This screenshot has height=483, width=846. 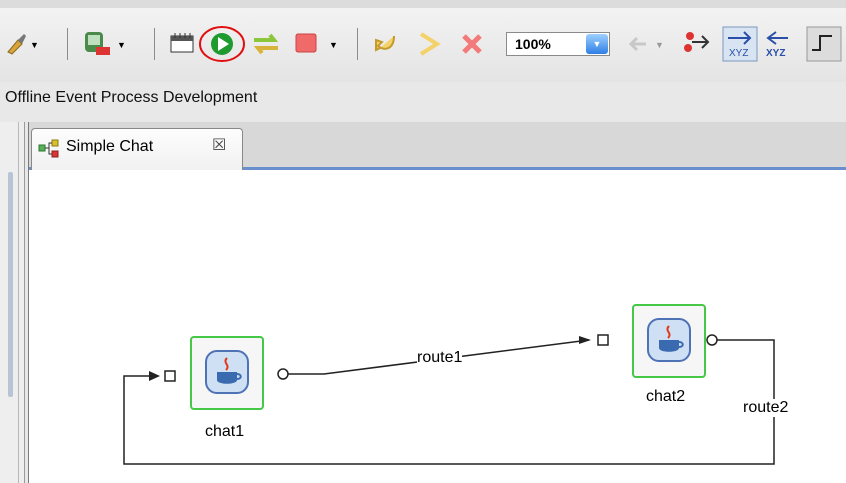 I want to click on brush-icon, so click(x=16, y=44).